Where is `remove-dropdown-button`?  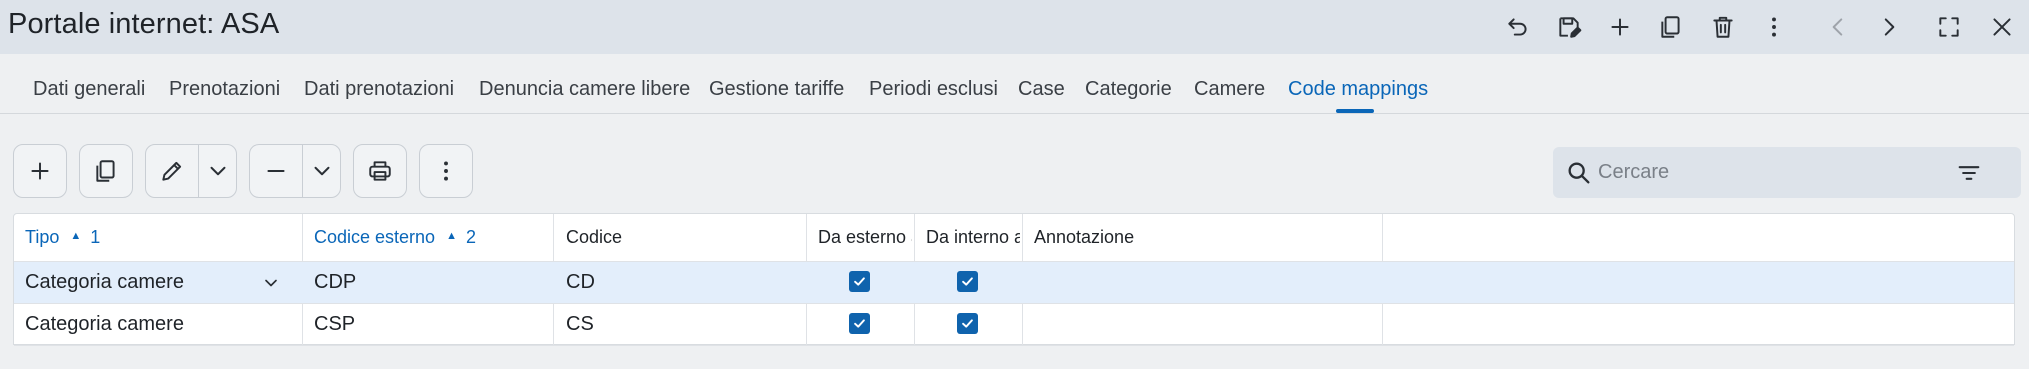 remove-dropdown-button is located at coordinates (322, 171).